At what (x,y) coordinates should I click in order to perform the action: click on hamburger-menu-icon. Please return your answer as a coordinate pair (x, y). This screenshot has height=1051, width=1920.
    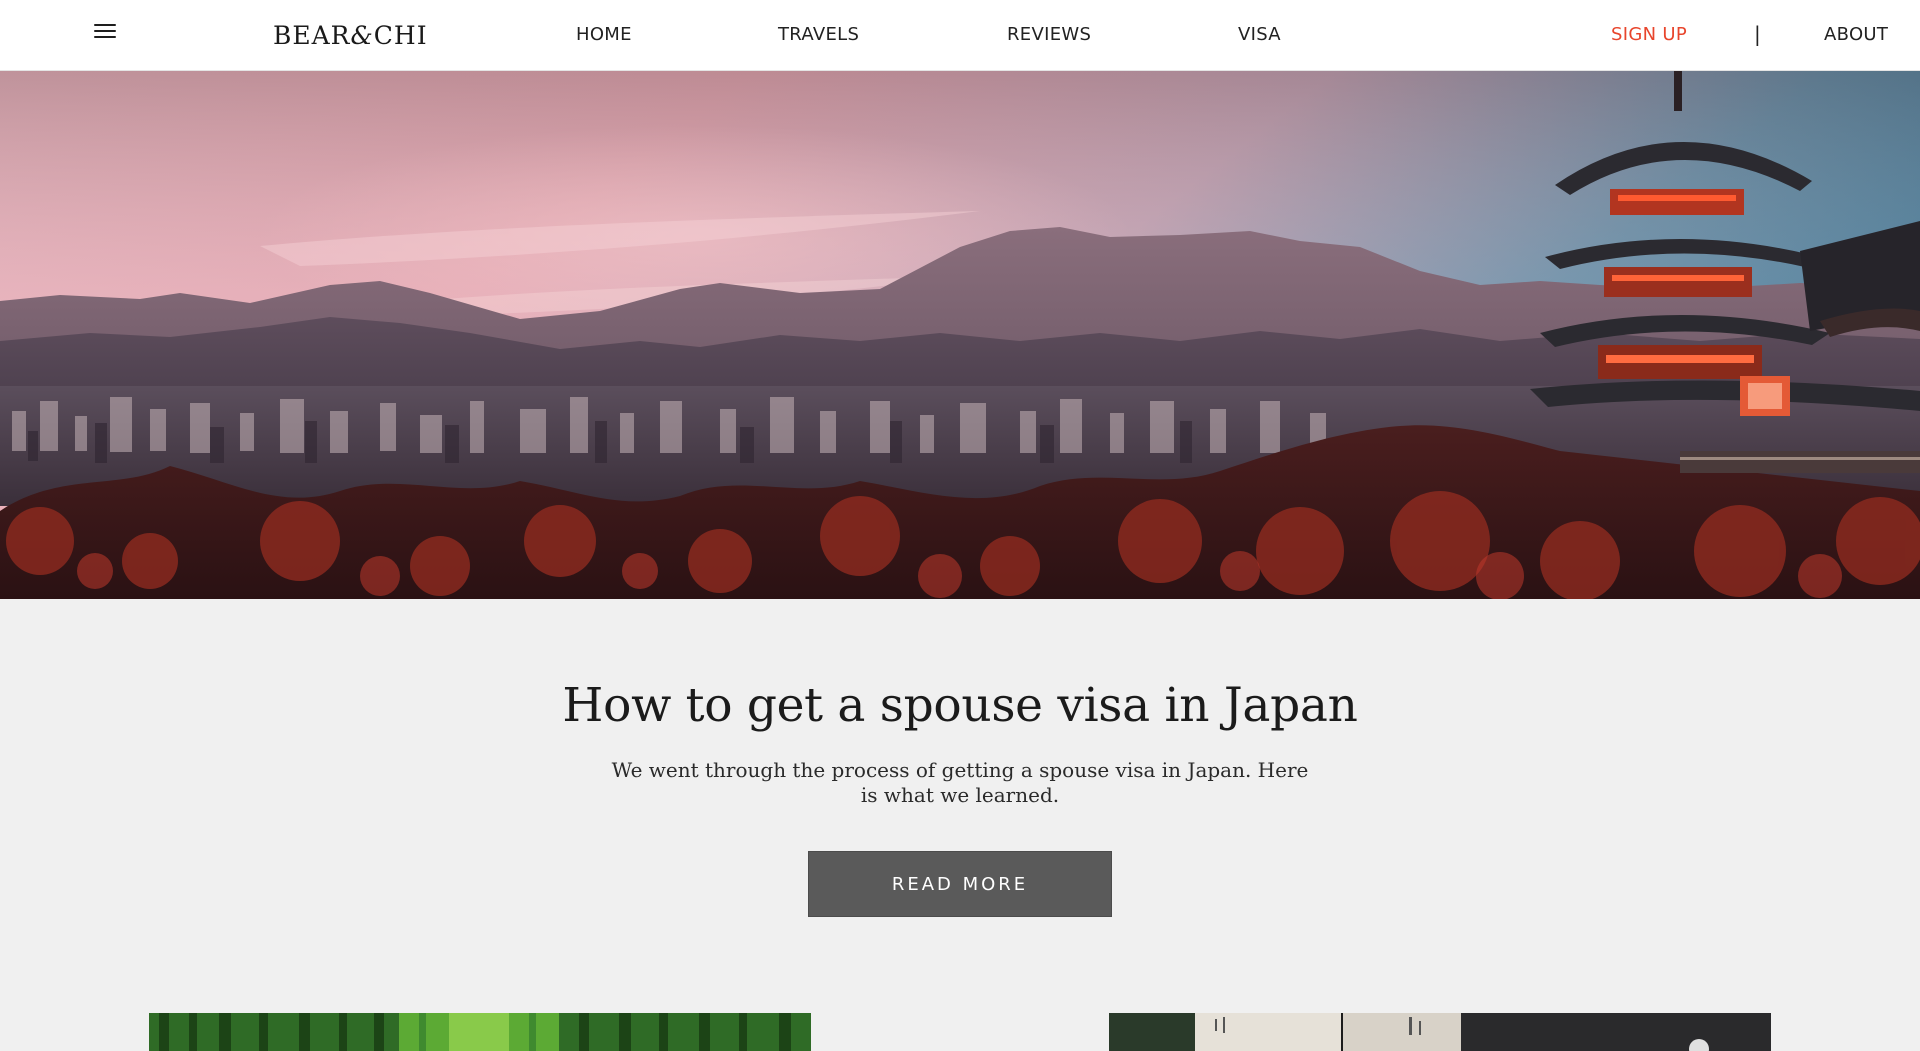
    Looking at the image, I should click on (106, 32).